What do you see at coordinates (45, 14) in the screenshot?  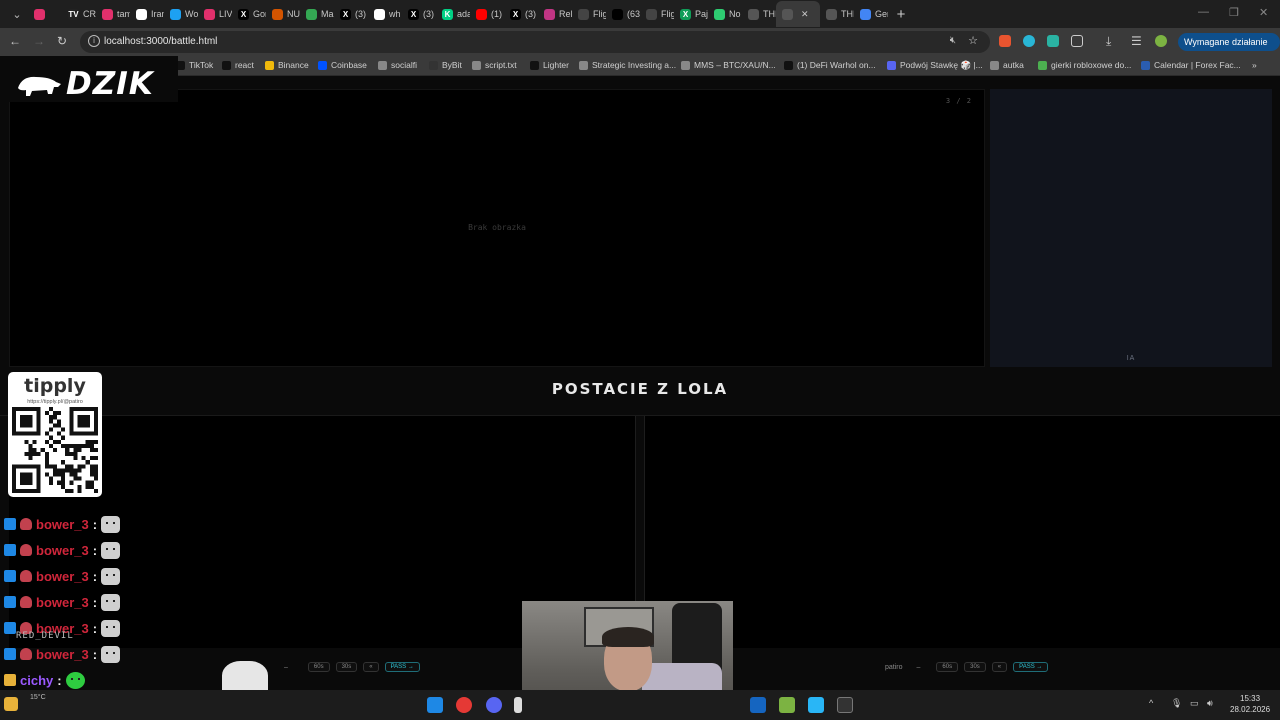 I see `browser-tab` at bounding box center [45, 14].